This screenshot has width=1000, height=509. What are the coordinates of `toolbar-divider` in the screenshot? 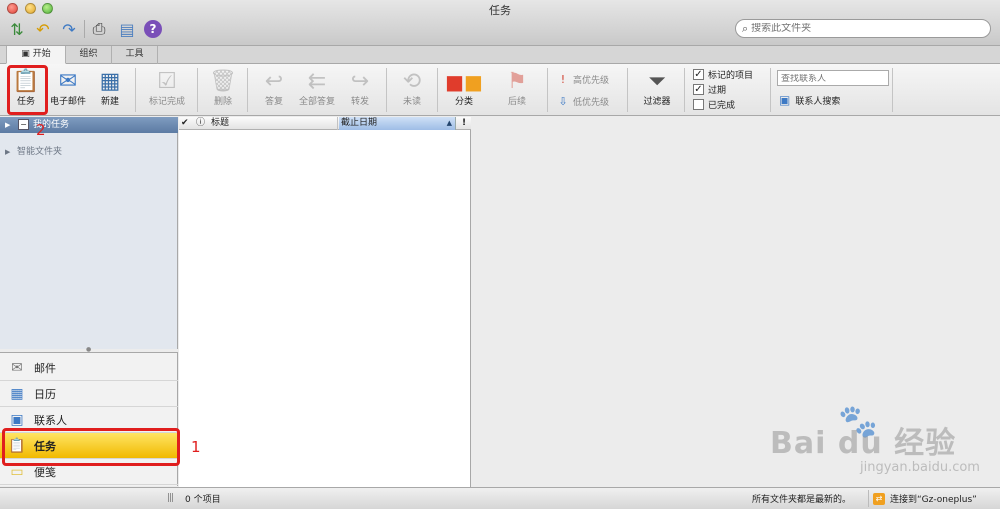 It's located at (84, 29).